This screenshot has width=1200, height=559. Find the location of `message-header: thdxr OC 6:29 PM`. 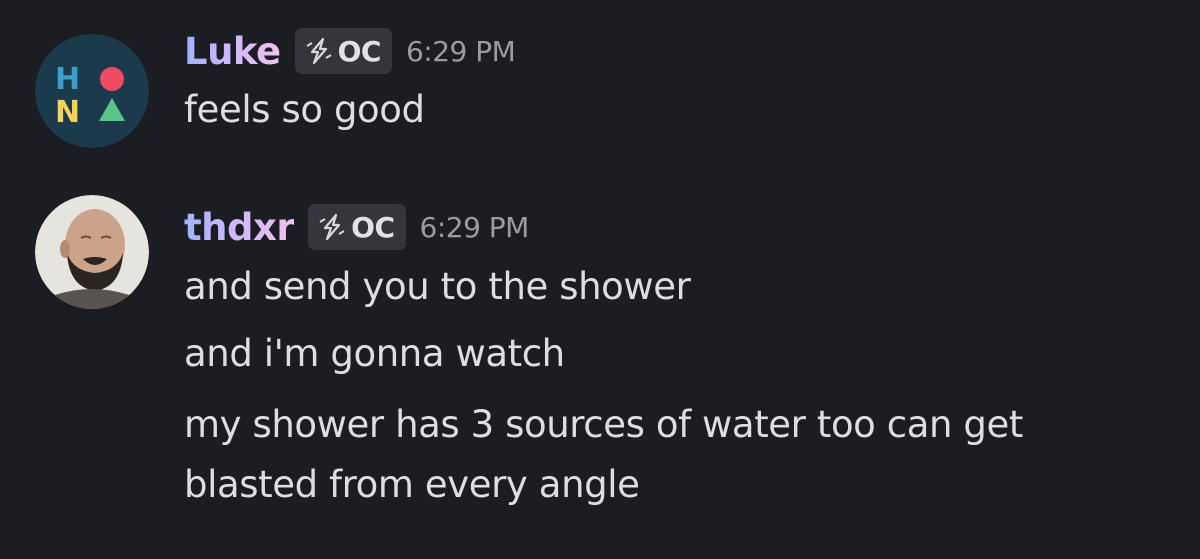

message-header: thdxr OC 6:29 PM is located at coordinates (356, 227).